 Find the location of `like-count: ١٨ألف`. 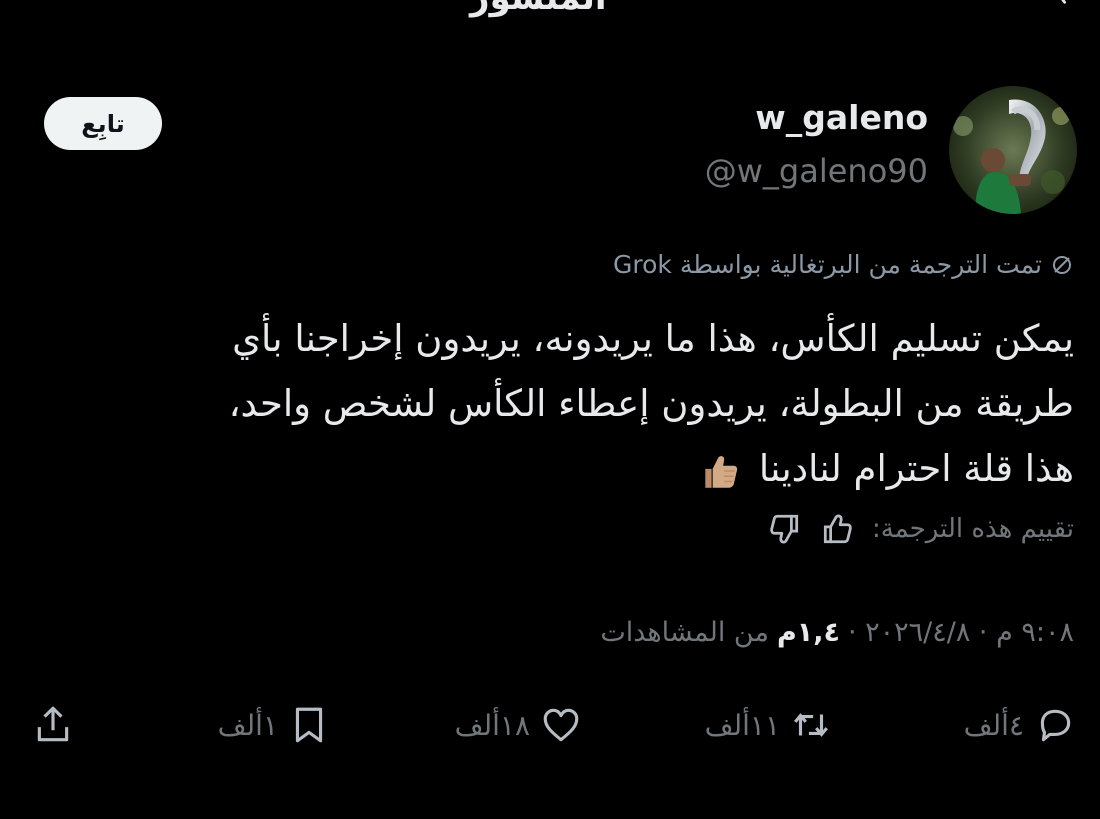

like-count: ١٨ألف is located at coordinates (492, 725).